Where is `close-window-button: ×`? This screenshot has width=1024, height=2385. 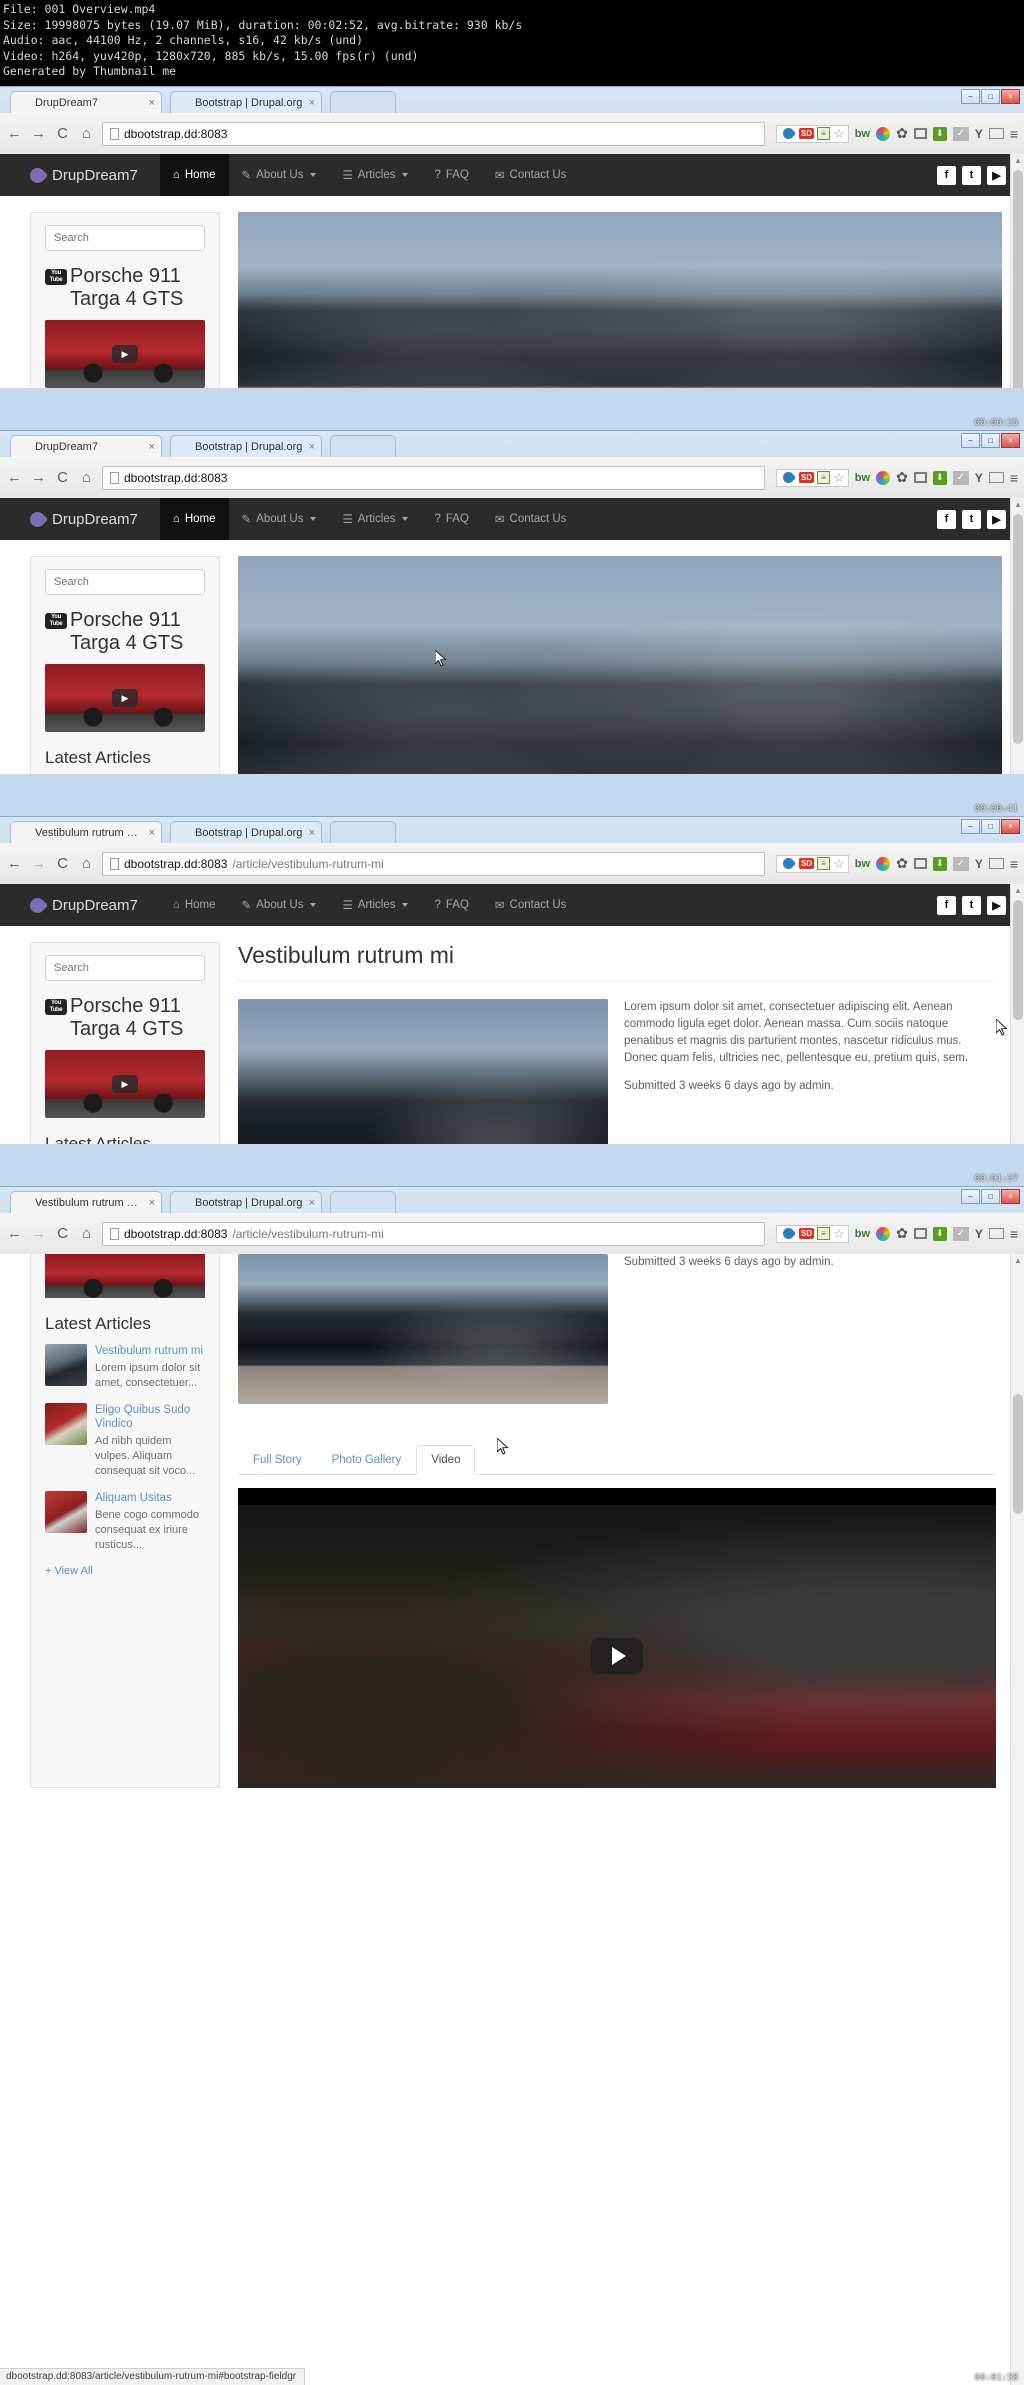
close-window-button: × is located at coordinates (1010, 826).